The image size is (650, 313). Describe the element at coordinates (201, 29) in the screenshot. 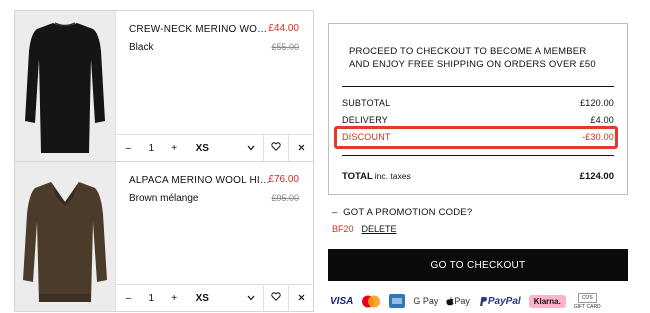

I see `product-name: CREW-NECK MERINO WOOL TOP` at that location.